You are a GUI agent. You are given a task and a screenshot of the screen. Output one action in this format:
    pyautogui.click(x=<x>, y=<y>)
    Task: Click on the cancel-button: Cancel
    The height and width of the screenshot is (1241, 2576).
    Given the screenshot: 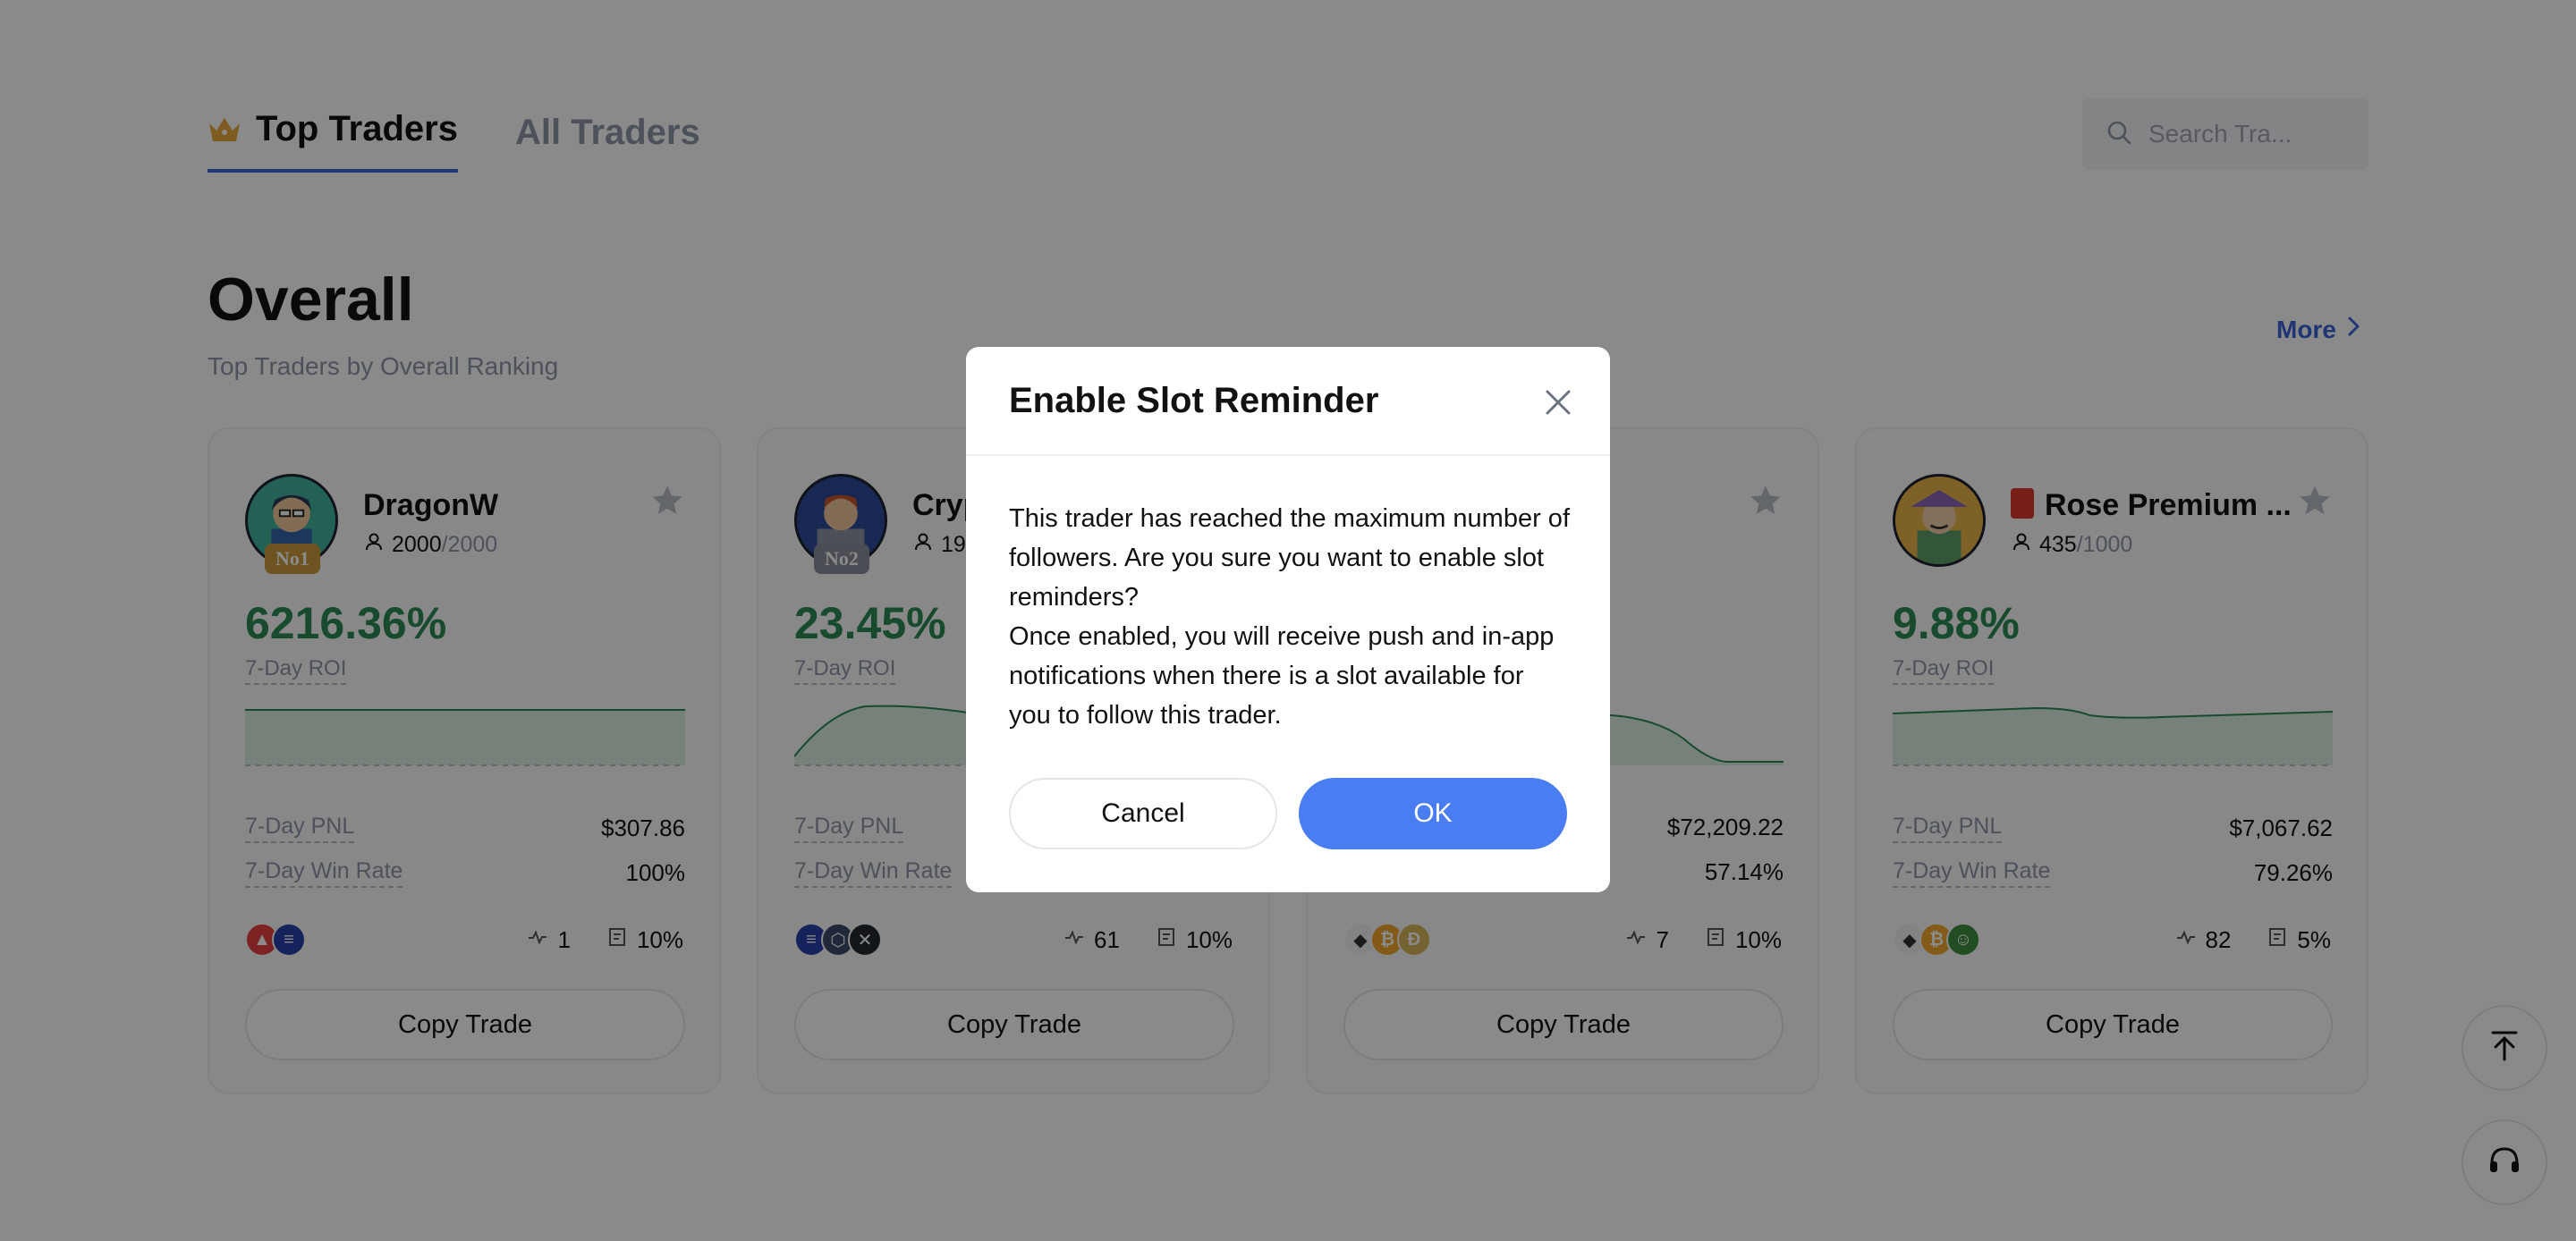 What is the action you would take?
    pyautogui.click(x=1143, y=813)
    